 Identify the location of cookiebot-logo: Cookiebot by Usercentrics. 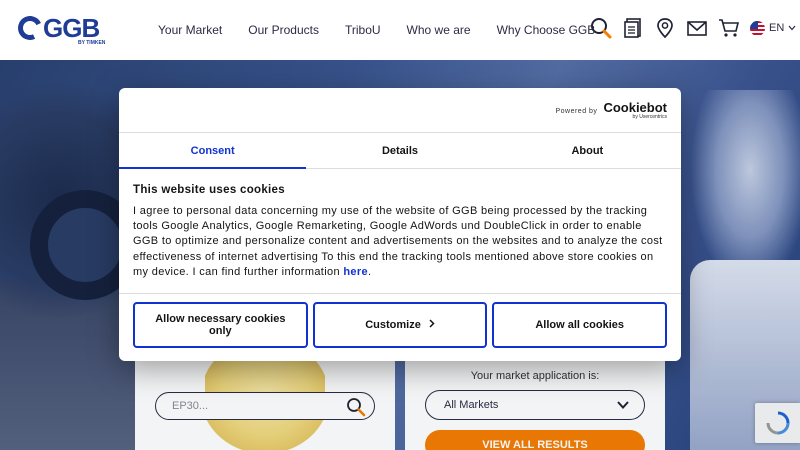
(635, 110).